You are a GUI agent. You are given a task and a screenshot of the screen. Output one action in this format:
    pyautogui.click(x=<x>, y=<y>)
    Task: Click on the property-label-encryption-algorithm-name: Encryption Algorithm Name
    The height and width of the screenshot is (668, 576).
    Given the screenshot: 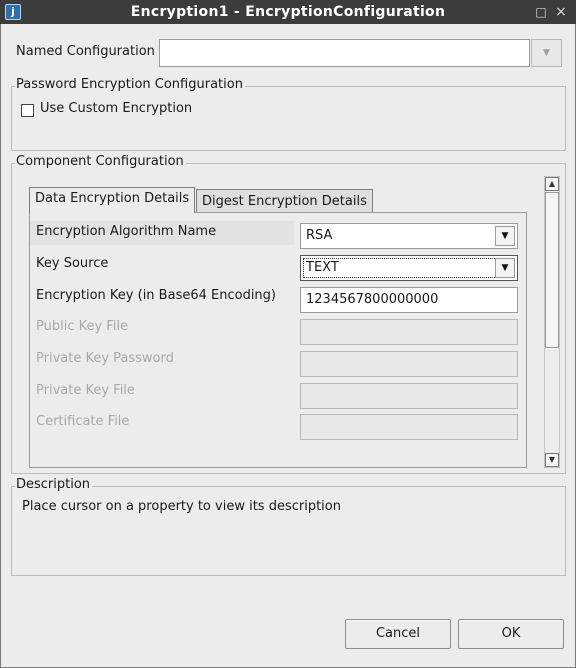 What is the action you would take?
    pyautogui.click(x=126, y=231)
    